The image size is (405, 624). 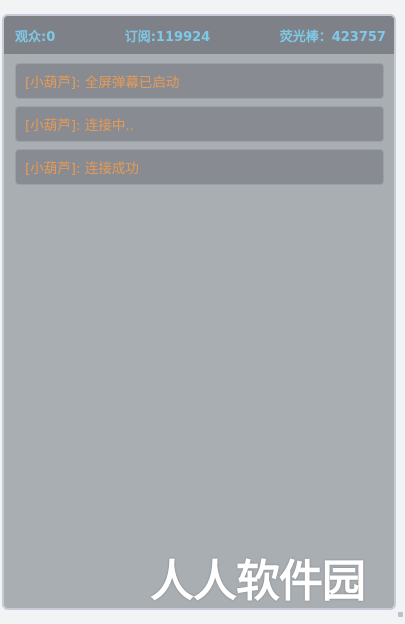 I want to click on message-text: [小葫芦]: 连接中.., so click(x=79, y=126).